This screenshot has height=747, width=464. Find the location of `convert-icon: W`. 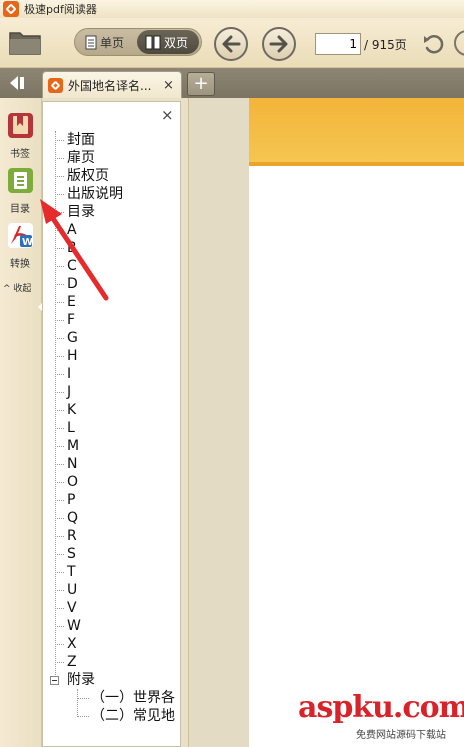

convert-icon: W is located at coordinates (20, 235).